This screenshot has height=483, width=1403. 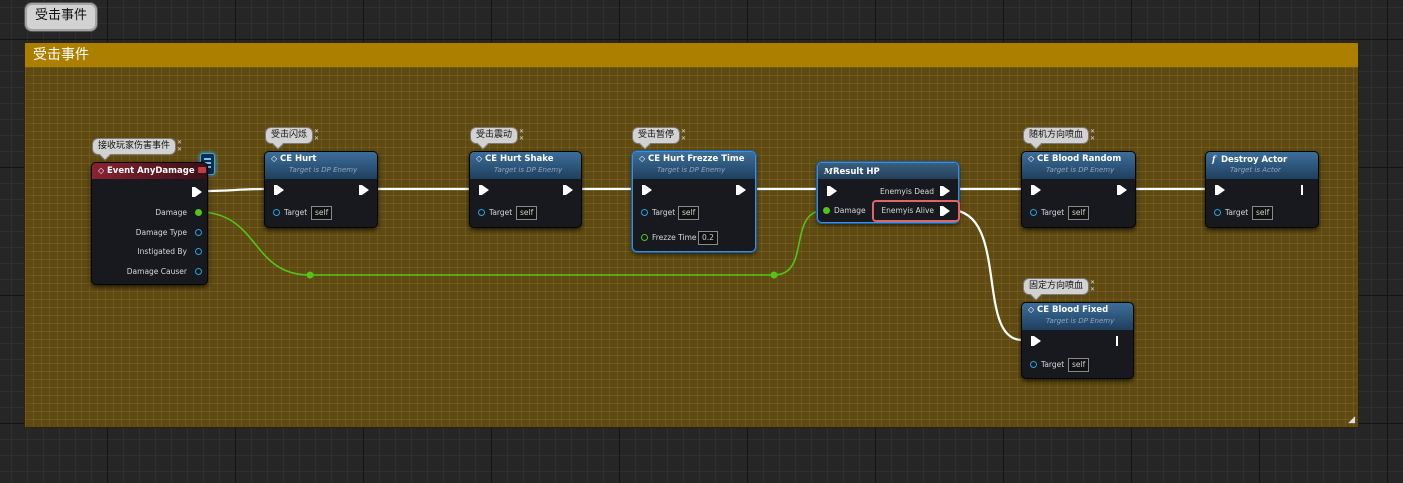 I want to click on exec-wire-event-hurt, so click(x=234, y=190).